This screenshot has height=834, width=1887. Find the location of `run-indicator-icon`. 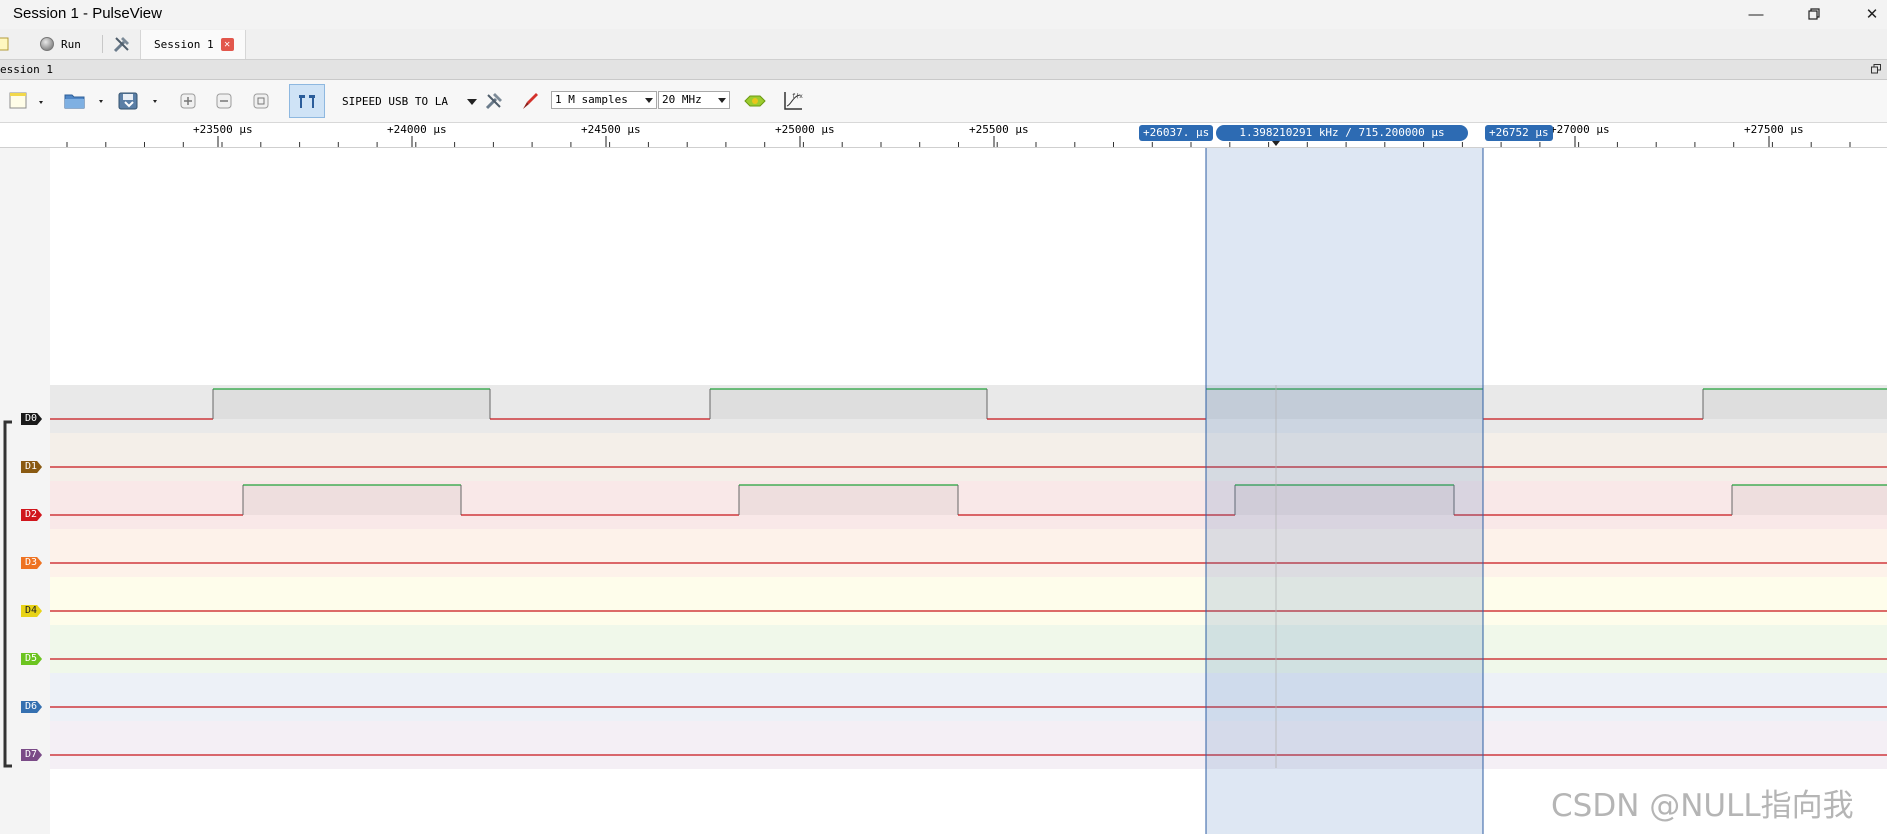

run-indicator-icon is located at coordinates (47, 44).